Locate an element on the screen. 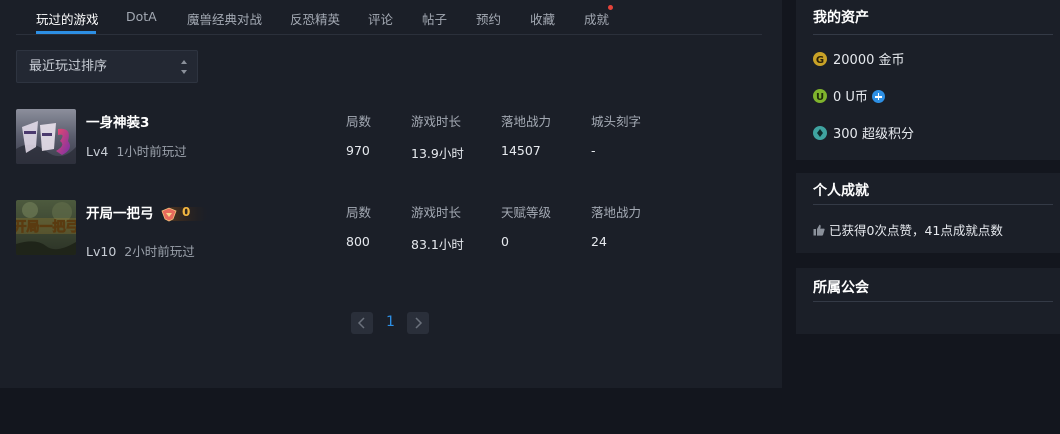 This screenshot has width=1060, height=434. last-played: 2小时前玩过 is located at coordinates (159, 251).